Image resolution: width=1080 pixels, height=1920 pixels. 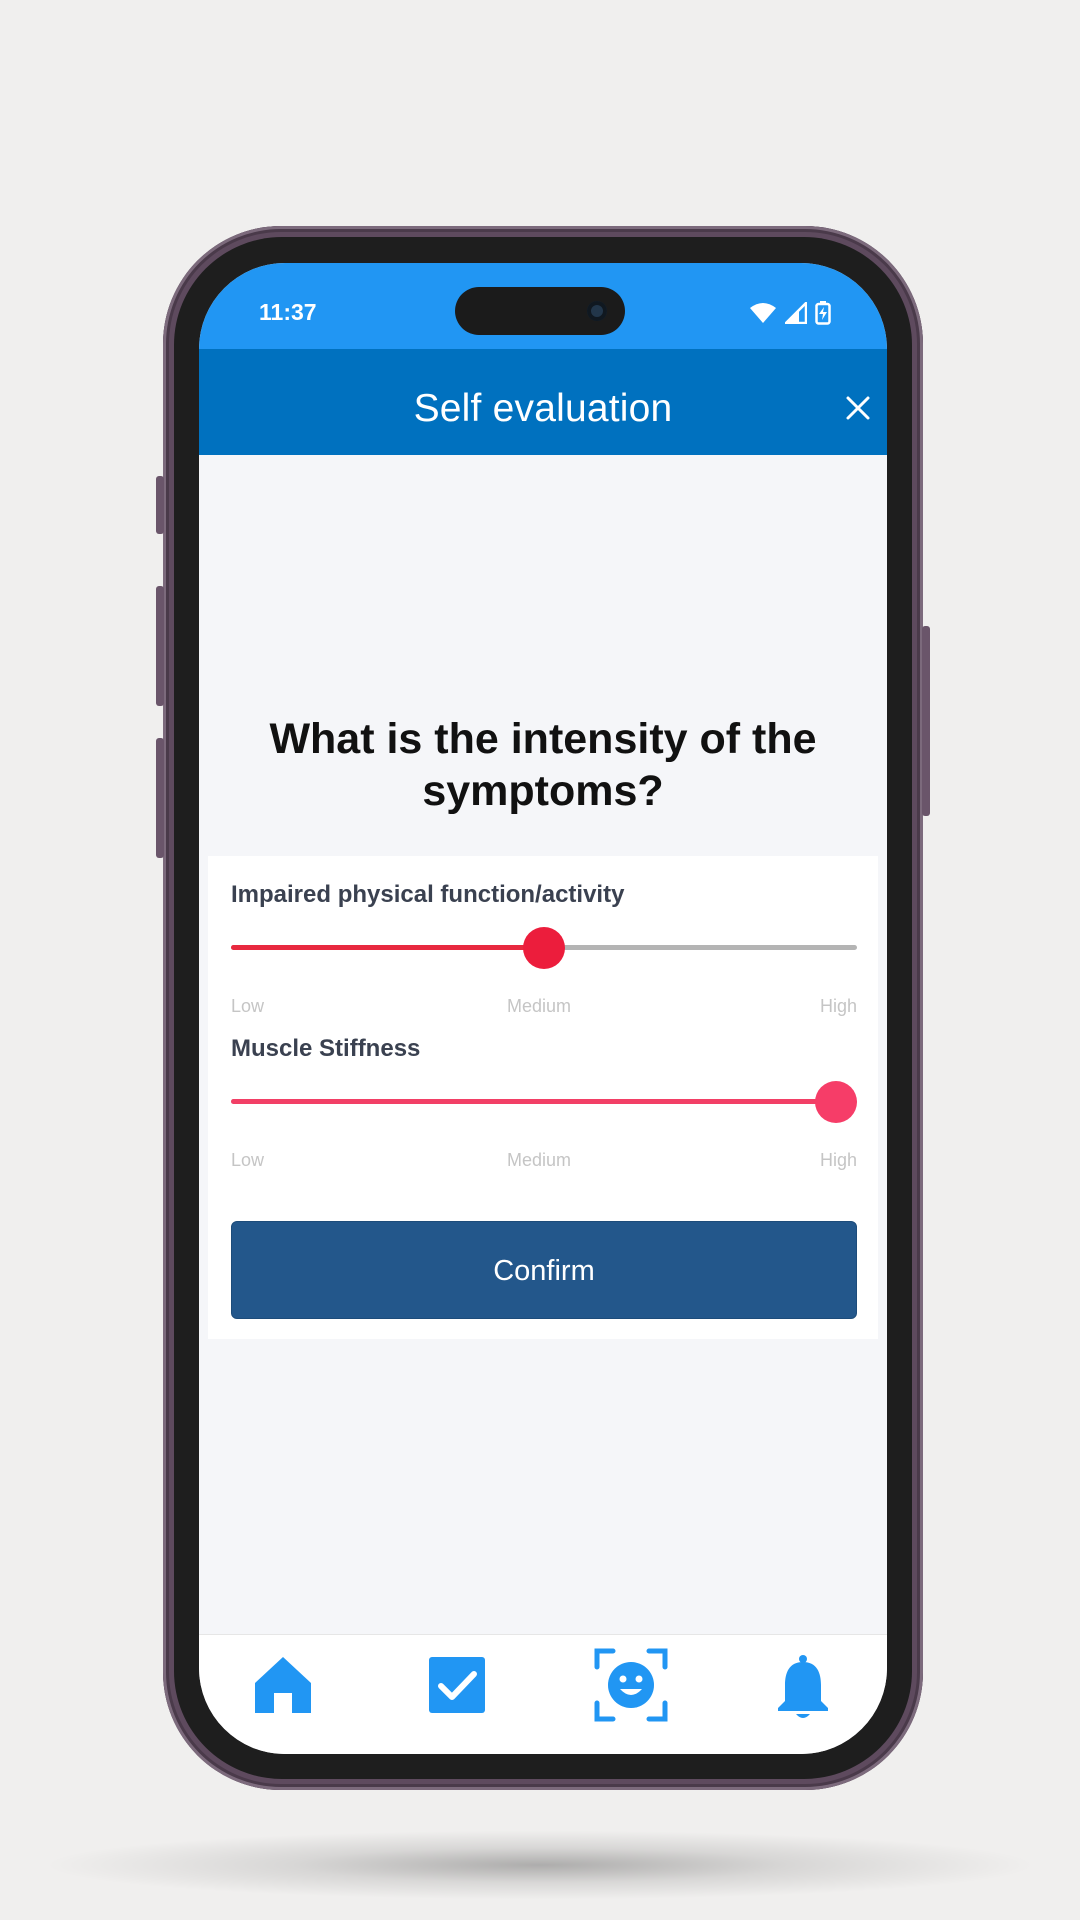 I want to click on metric-label-muscle-stiffness: Muscle Stiffness, so click(x=326, y=1048).